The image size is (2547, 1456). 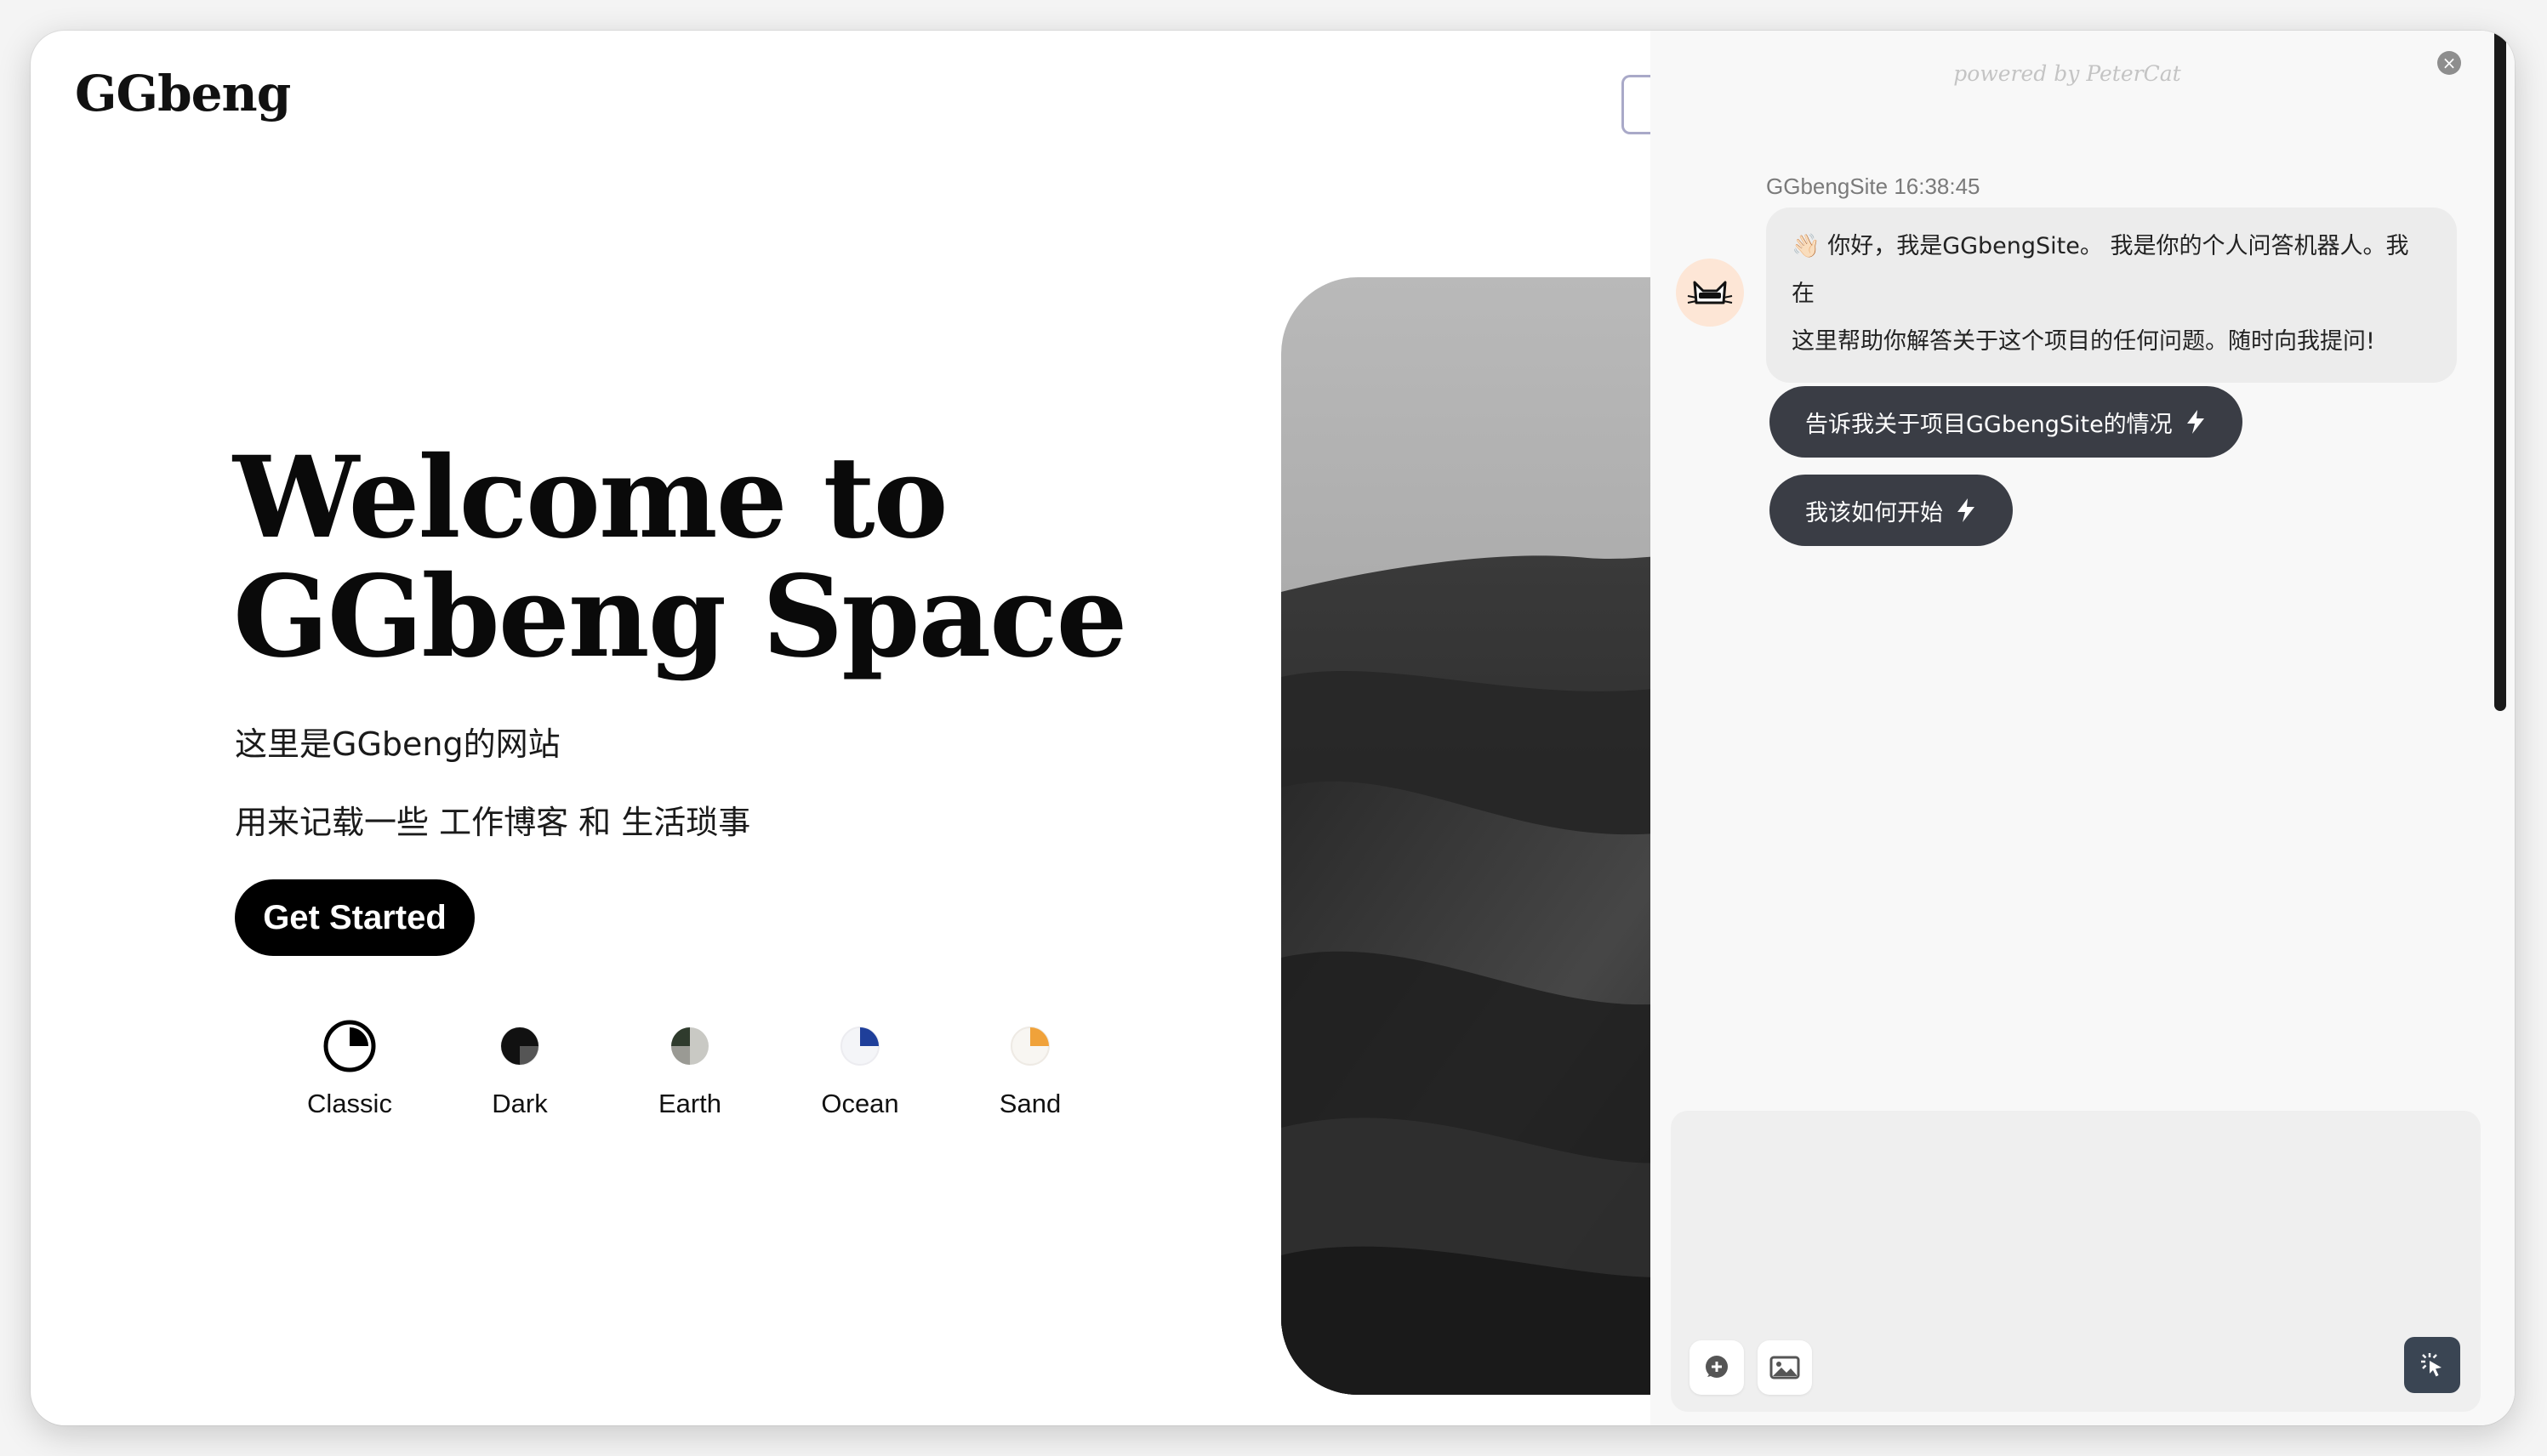 I want to click on hero-subtitle-2: 用来记载一些 工作博客 和 生活琐事, so click(x=493, y=822).